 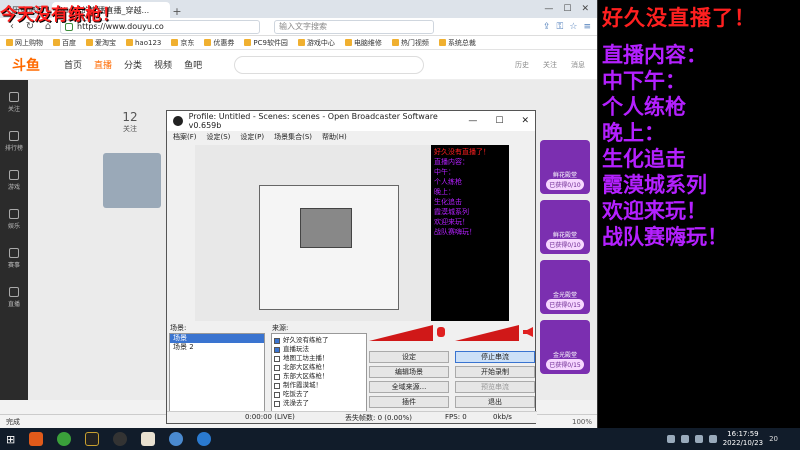 I want to click on bookmark-item: hao123, so click(x=143, y=43).